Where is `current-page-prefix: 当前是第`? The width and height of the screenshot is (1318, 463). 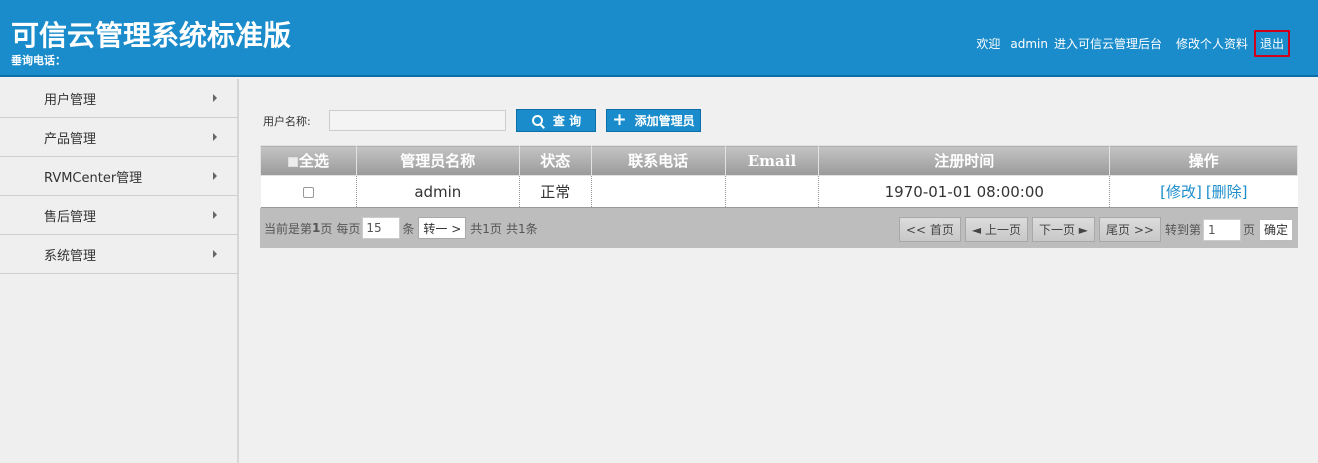 current-page-prefix: 当前是第 is located at coordinates (288, 228).